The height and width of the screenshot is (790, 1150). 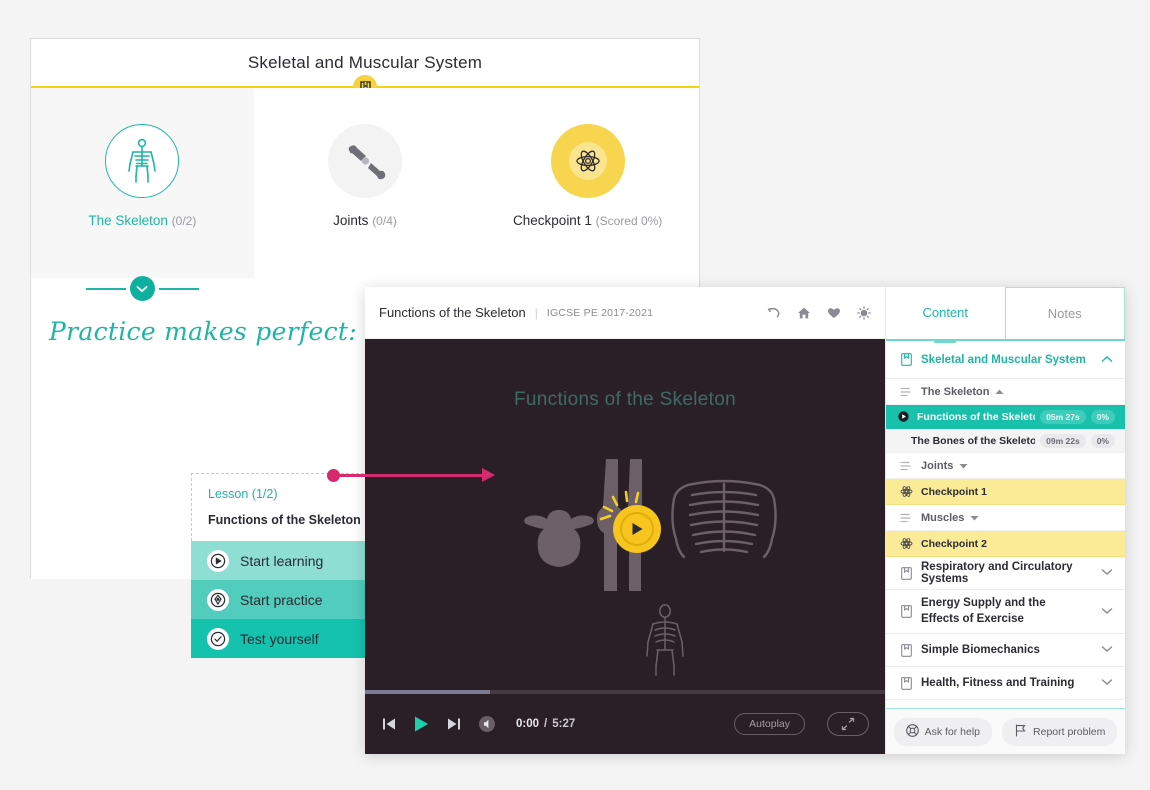 I want to click on joint-bones-icon, so click(x=365, y=161).